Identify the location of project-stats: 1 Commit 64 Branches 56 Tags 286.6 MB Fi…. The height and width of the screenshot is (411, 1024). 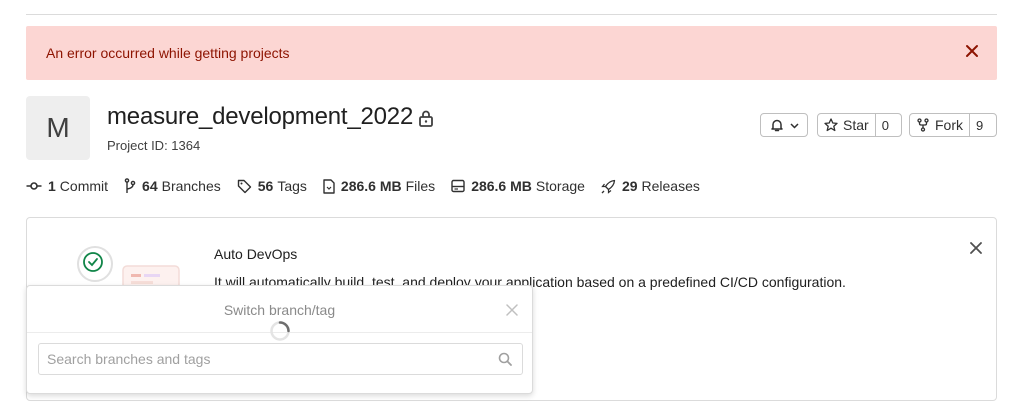
(371, 186).